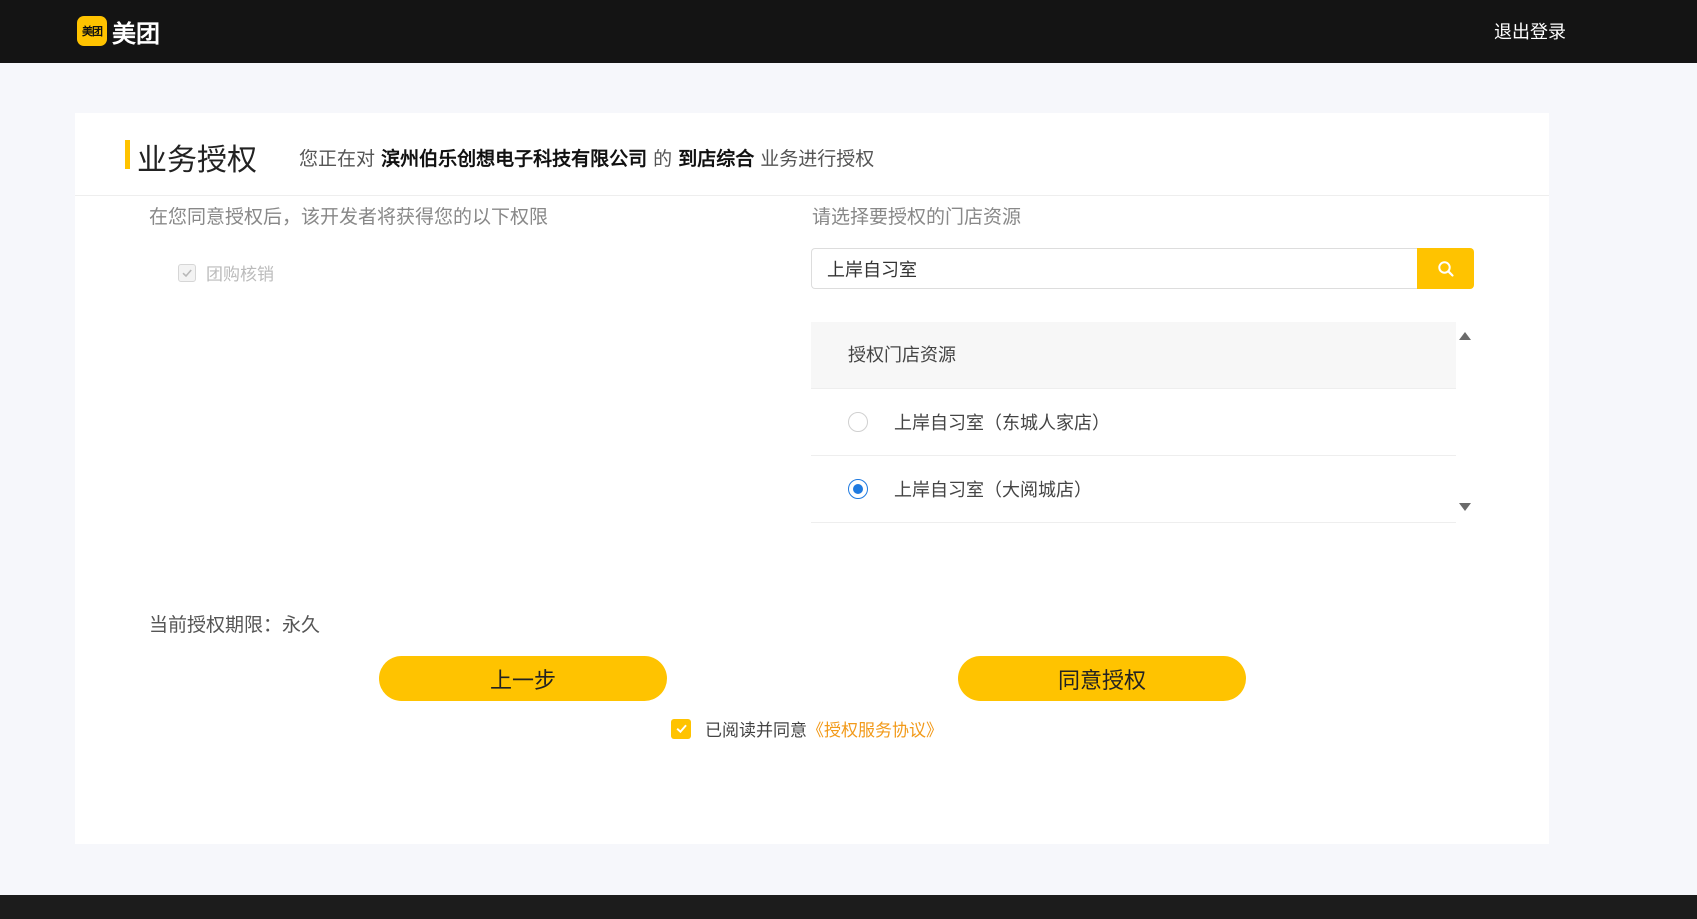  What do you see at coordinates (1114, 268) in the screenshot?
I see `store-search-input` at bounding box center [1114, 268].